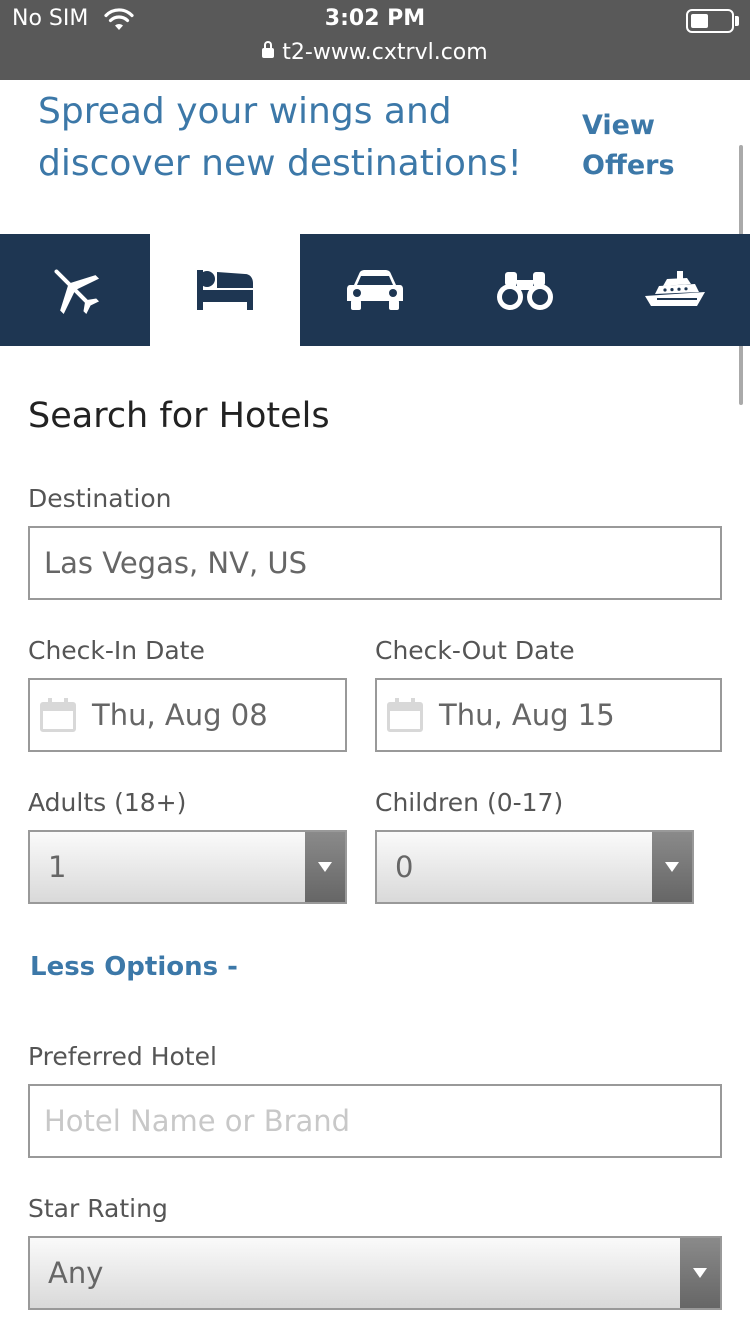 This screenshot has height=1334, width=750. I want to click on battery-nub, so click(737, 21).